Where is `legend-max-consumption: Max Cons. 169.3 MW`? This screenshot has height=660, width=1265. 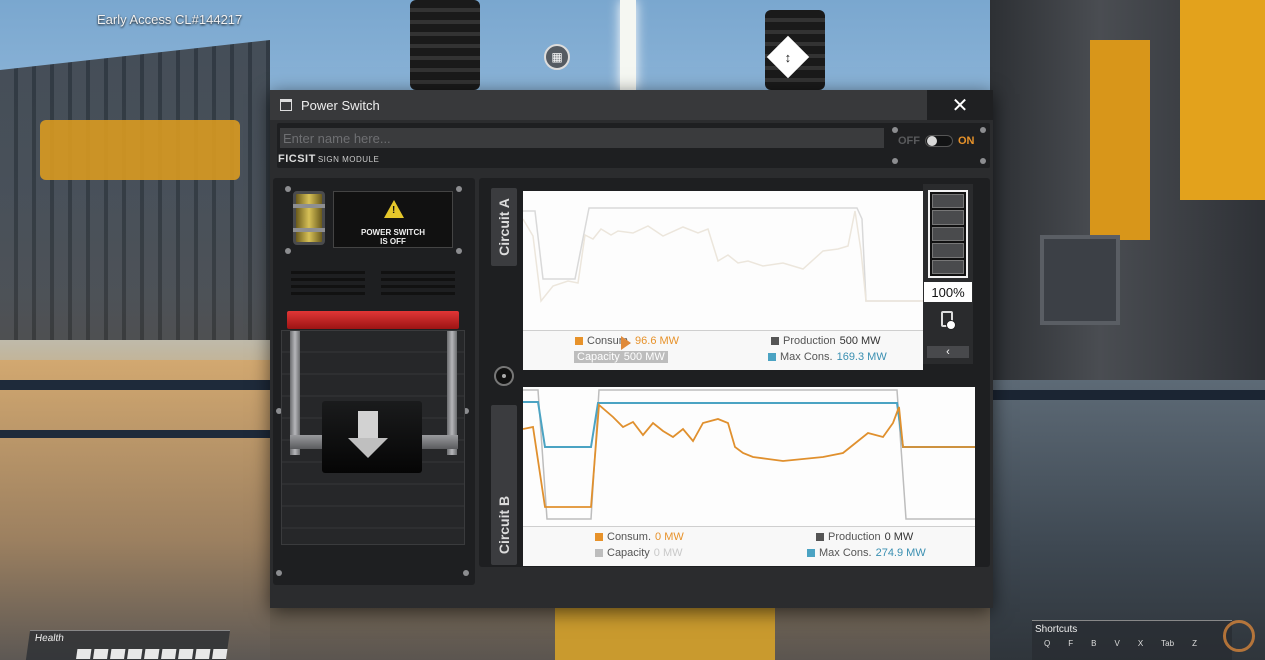 legend-max-consumption: Max Cons. 169.3 MW is located at coordinates (827, 357).